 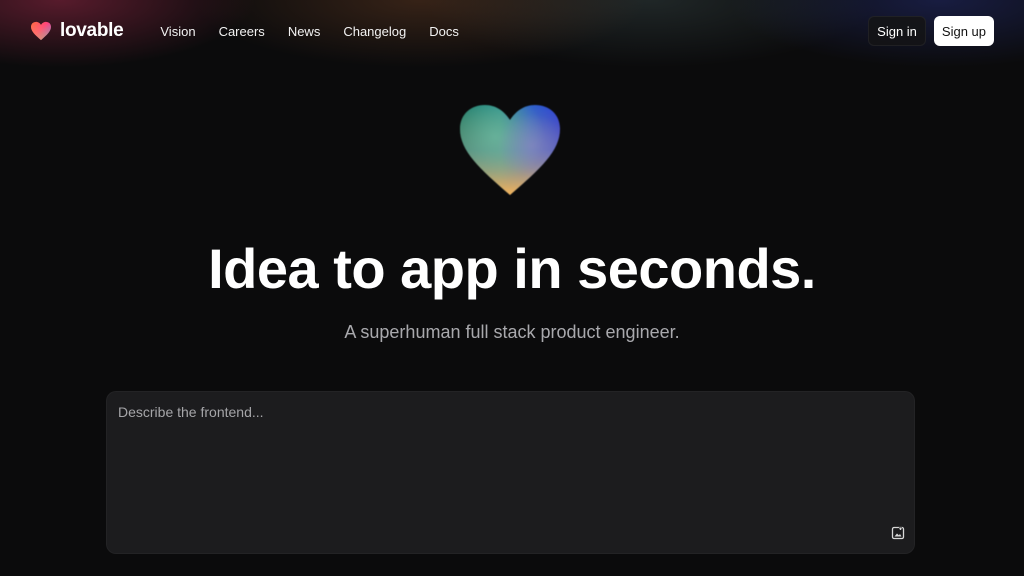 What do you see at coordinates (963, 31) in the screenshot?
I see `sign-up-button: Sign up` at bounding box center [963, 31].